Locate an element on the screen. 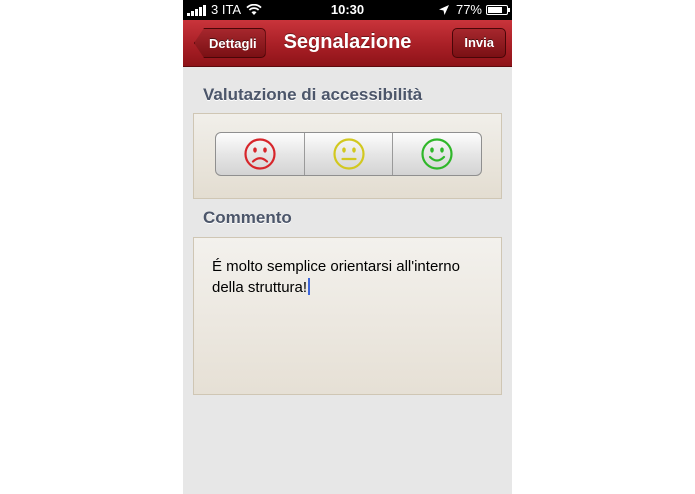 This screenshot has height=494, width=695. send-button: Invia is located at coordinates (479, 43).